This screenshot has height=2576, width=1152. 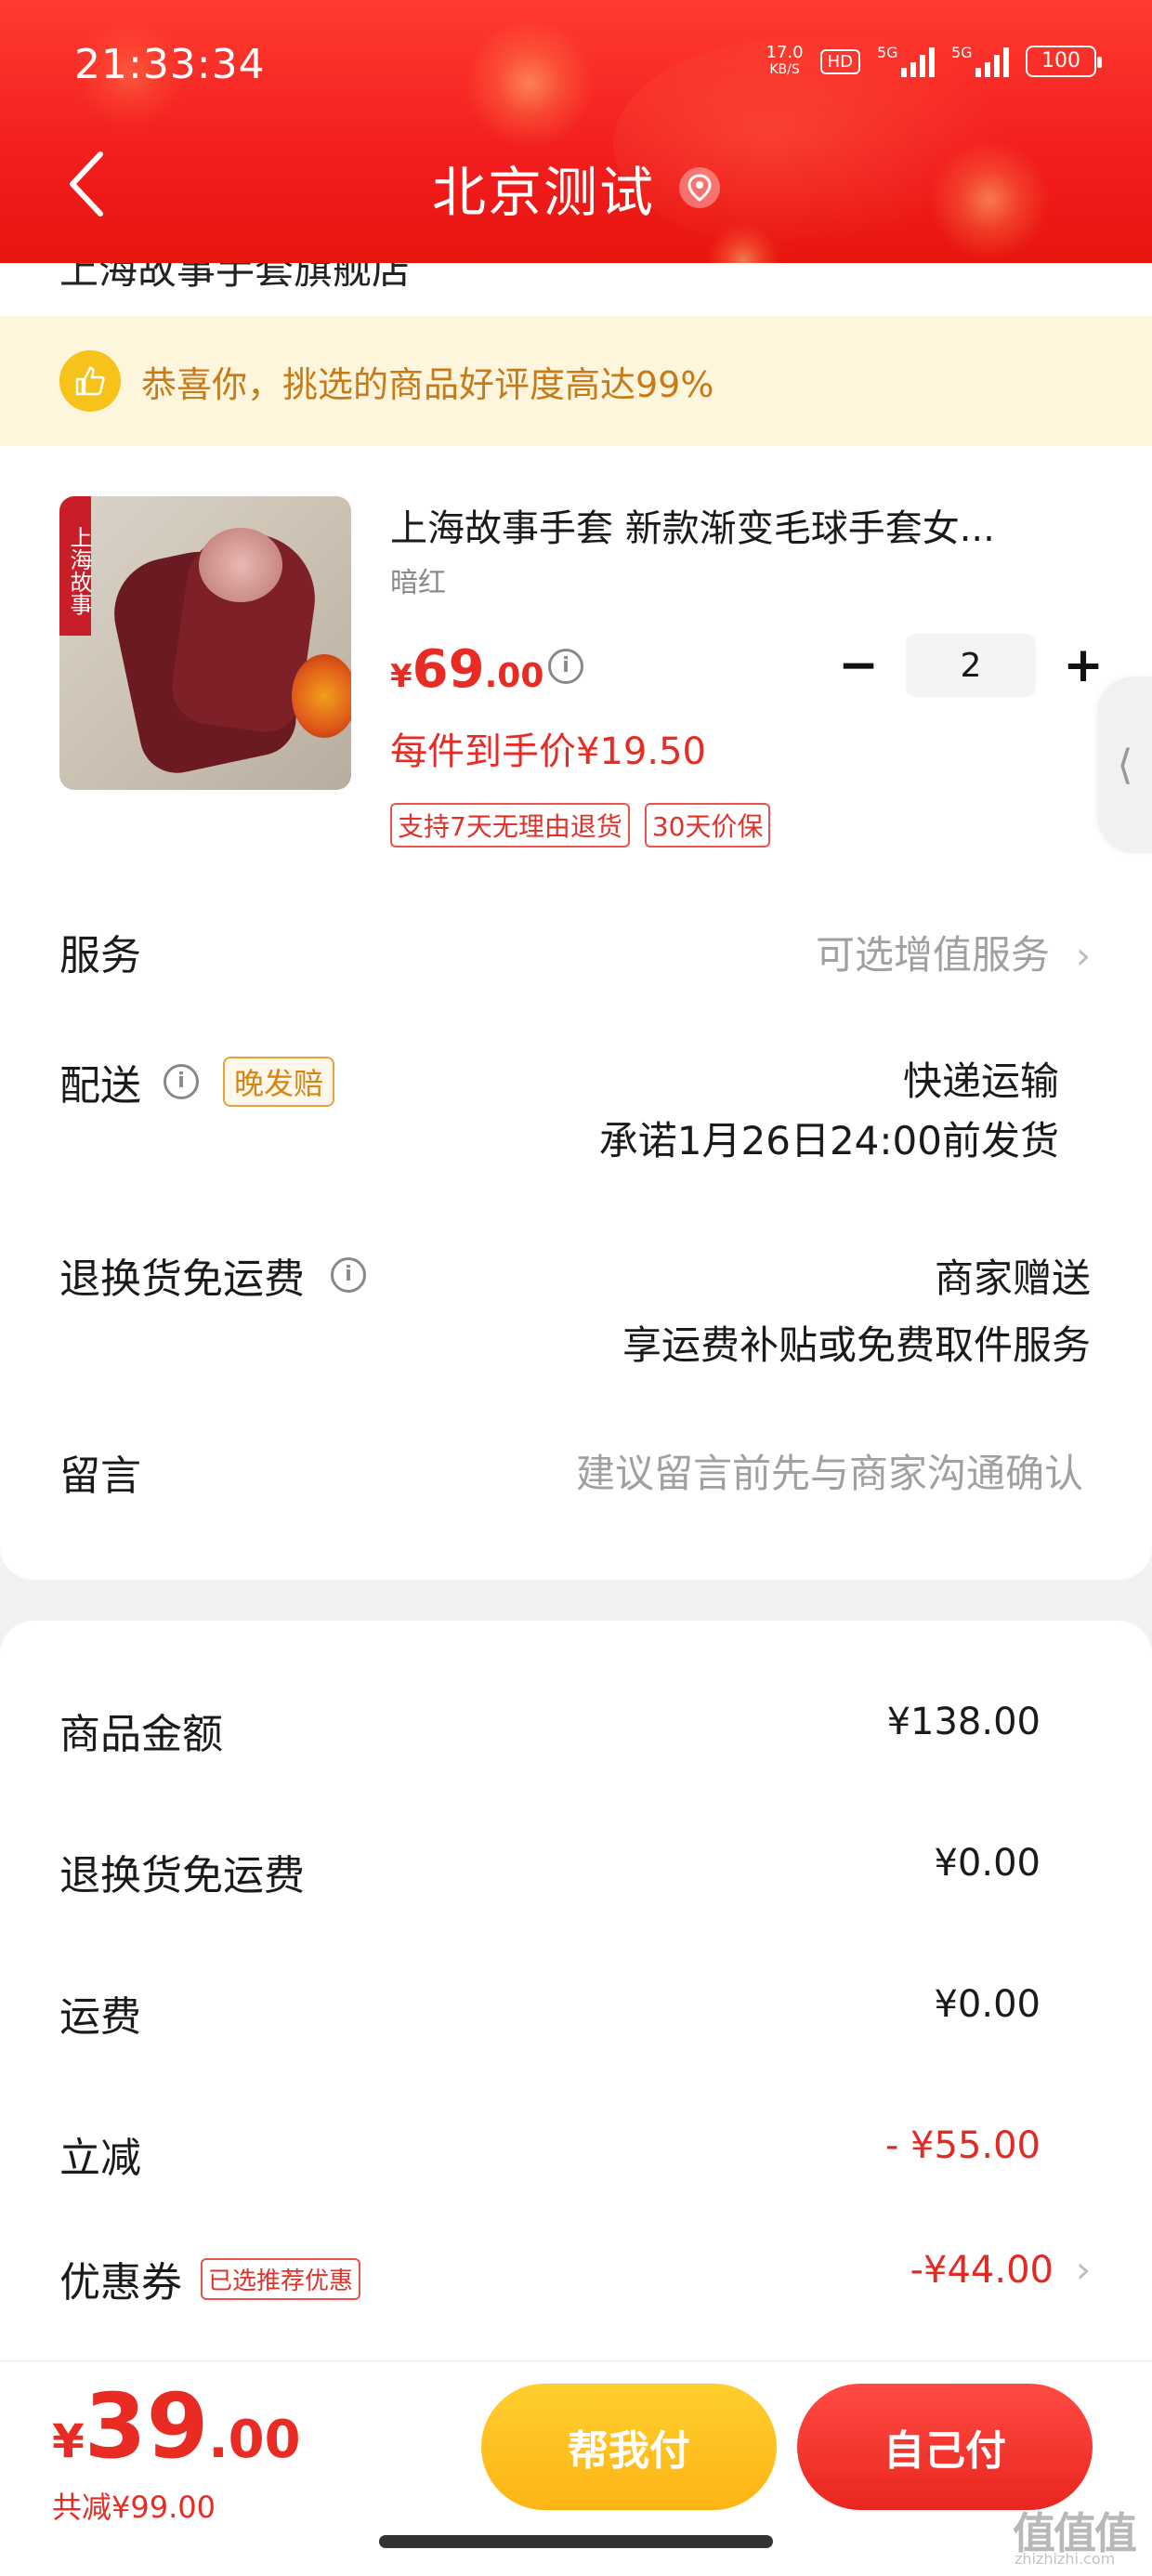 I want to click on thumbs-up-icon, so click(x=90, y=381).